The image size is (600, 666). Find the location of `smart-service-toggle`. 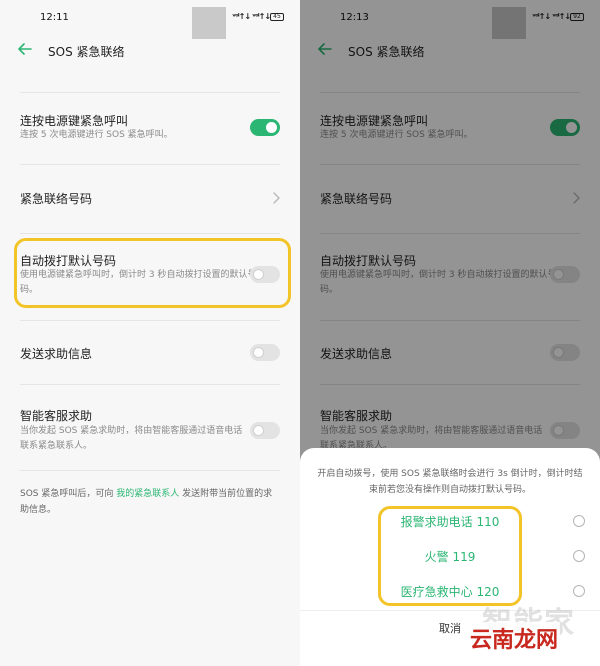

smart-service-toggle is located at coordinates (265, 430).